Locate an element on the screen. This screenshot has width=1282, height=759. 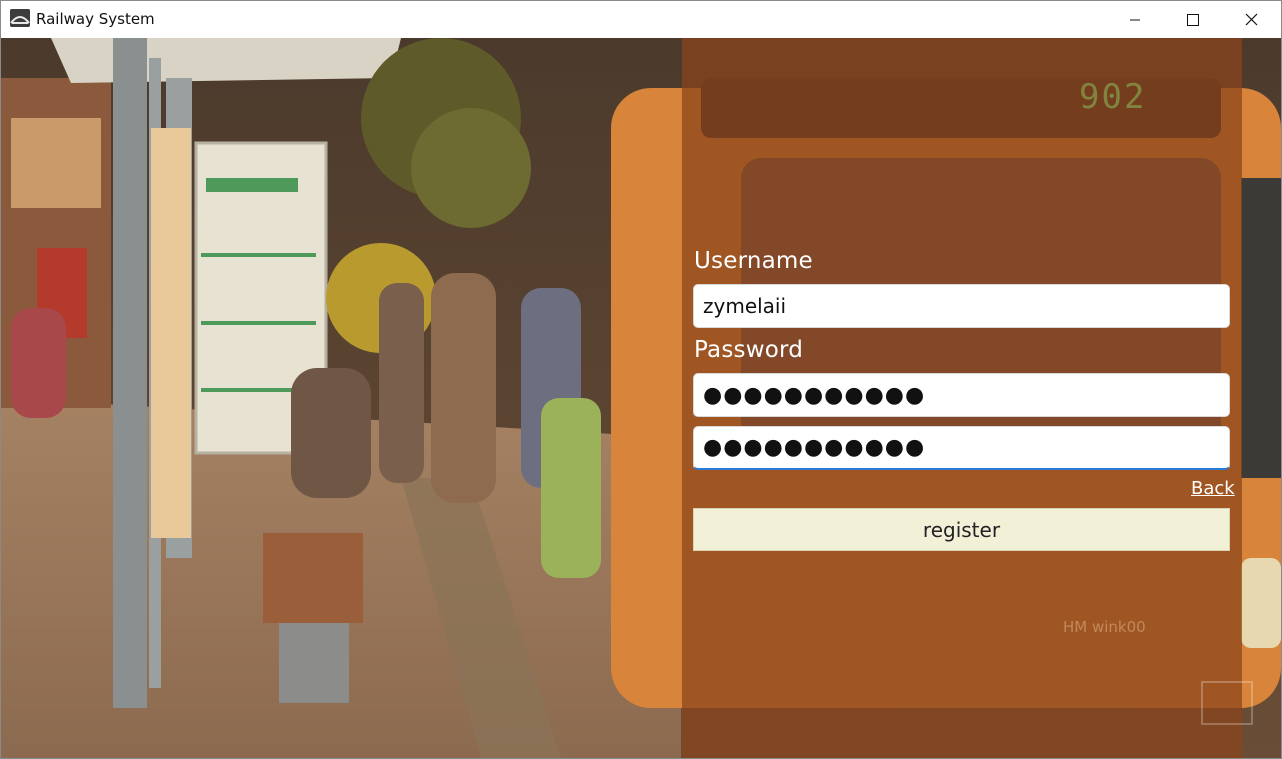
bus-route-number: 902 is located at coordinates (1113, 97).